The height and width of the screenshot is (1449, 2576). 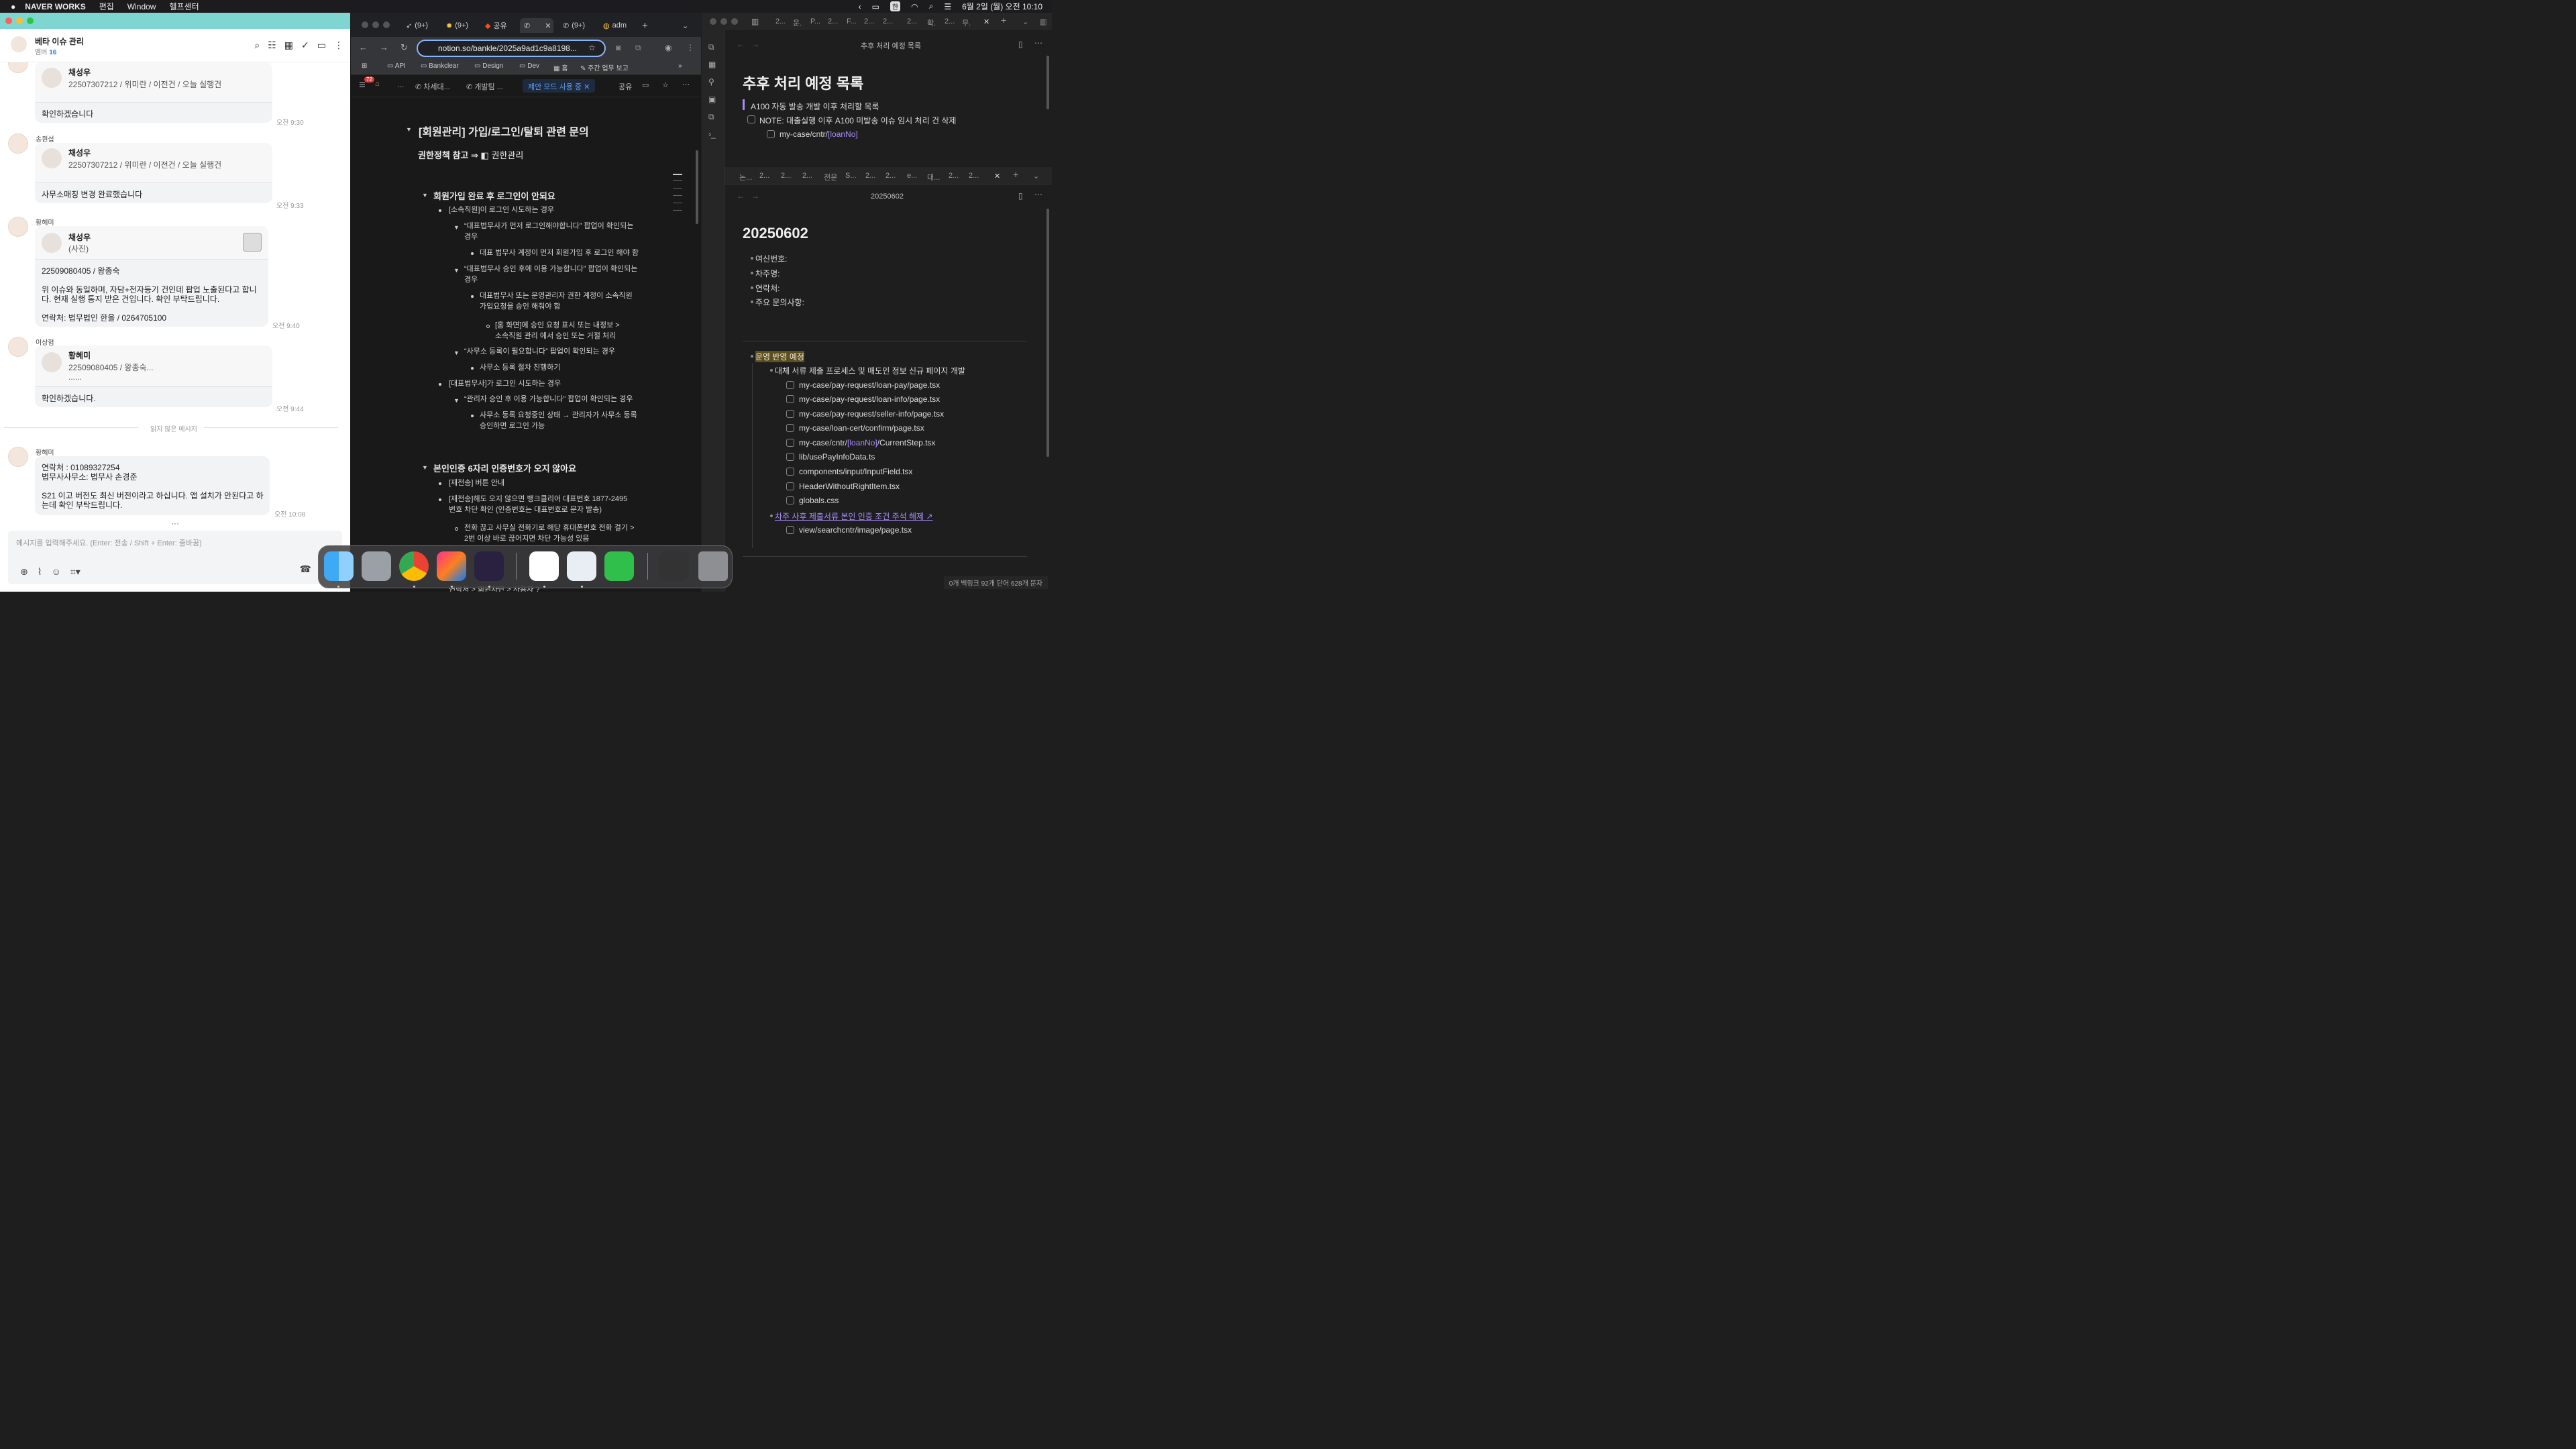 I want to click on intellij-icon, so click(x=451, y=566).